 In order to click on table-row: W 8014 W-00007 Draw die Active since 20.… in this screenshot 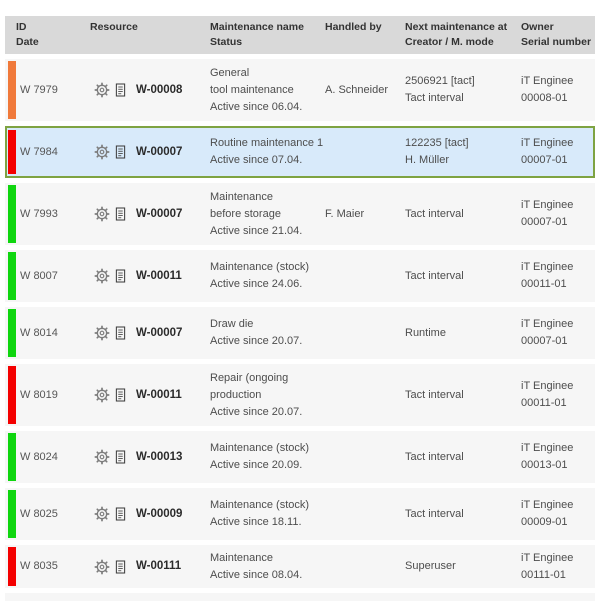, I will do `click(300, 333)`.